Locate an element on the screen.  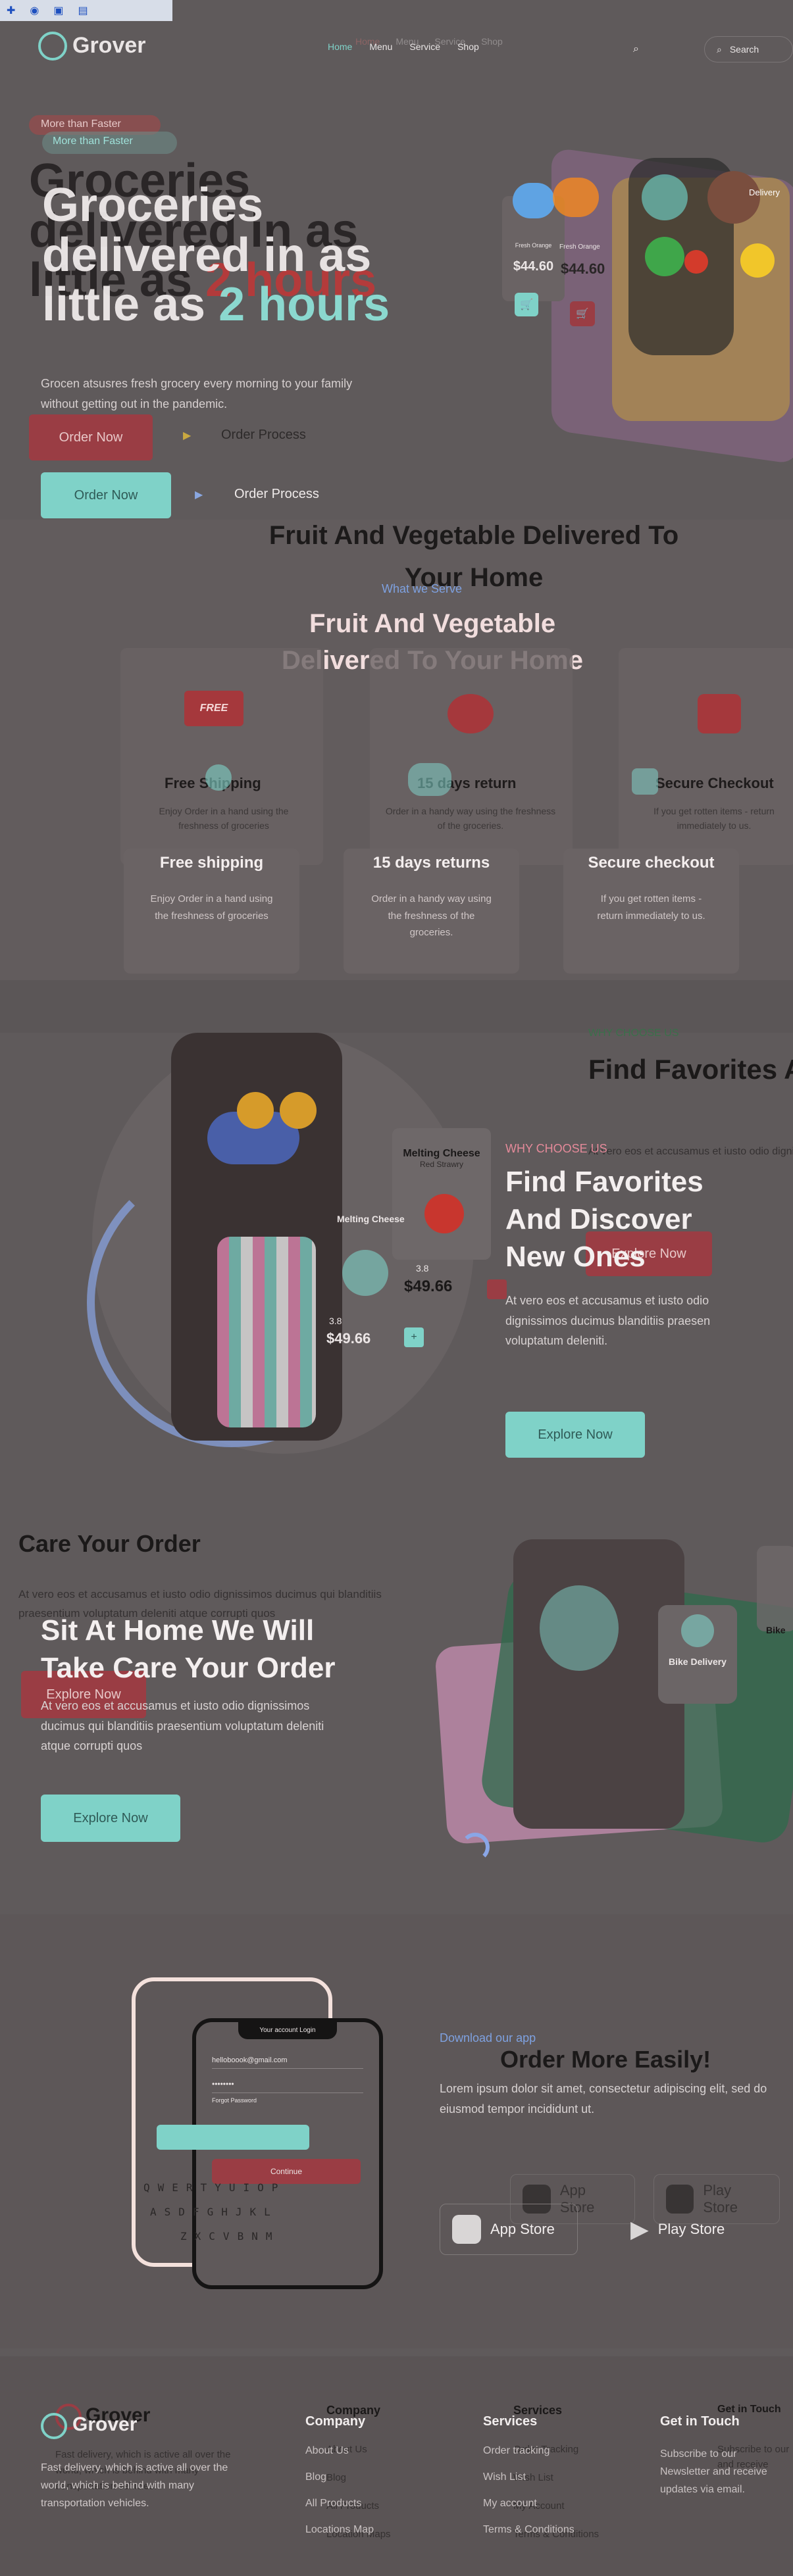
product-card-1: Fresh Orange $44.60 is located at coordinates (533, 242).